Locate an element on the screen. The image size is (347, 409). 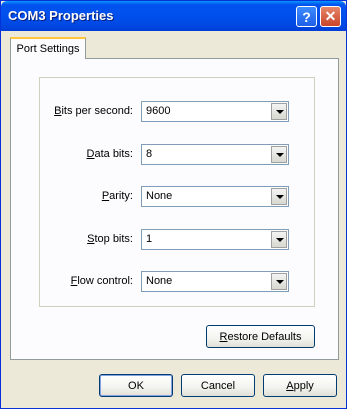
close-button: ✕ is located at coordinates (330, 16).